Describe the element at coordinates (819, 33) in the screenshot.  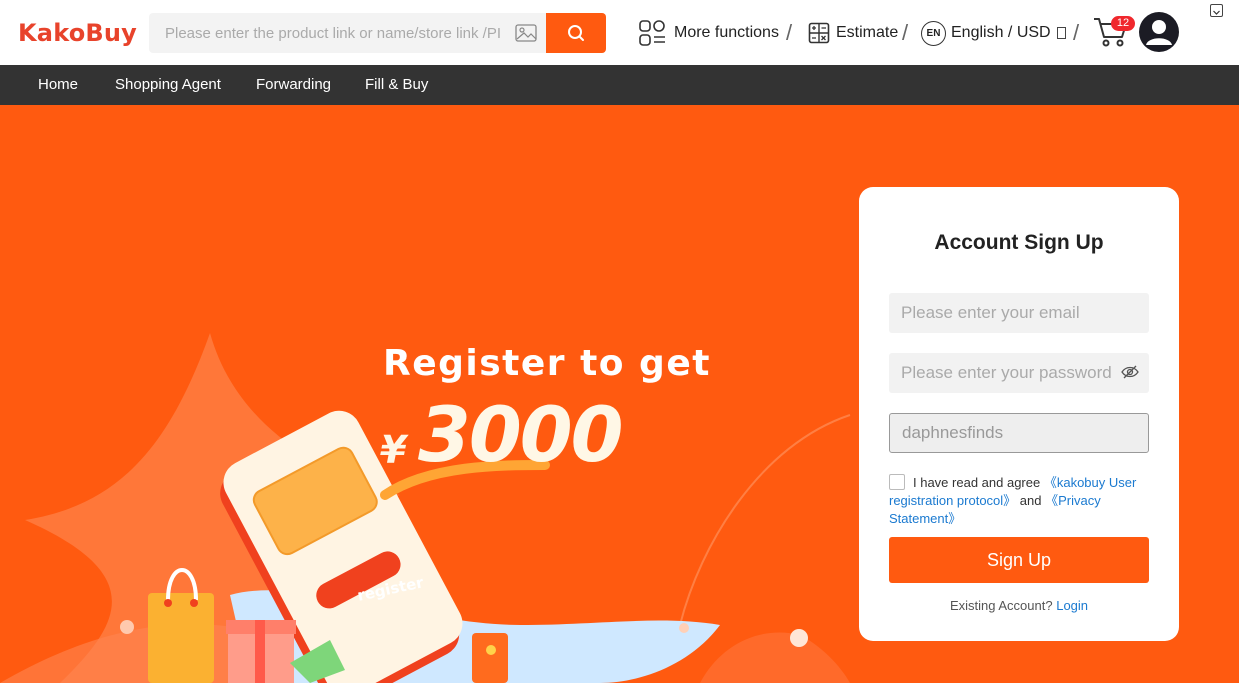
I see `calculator-icon` at that location.